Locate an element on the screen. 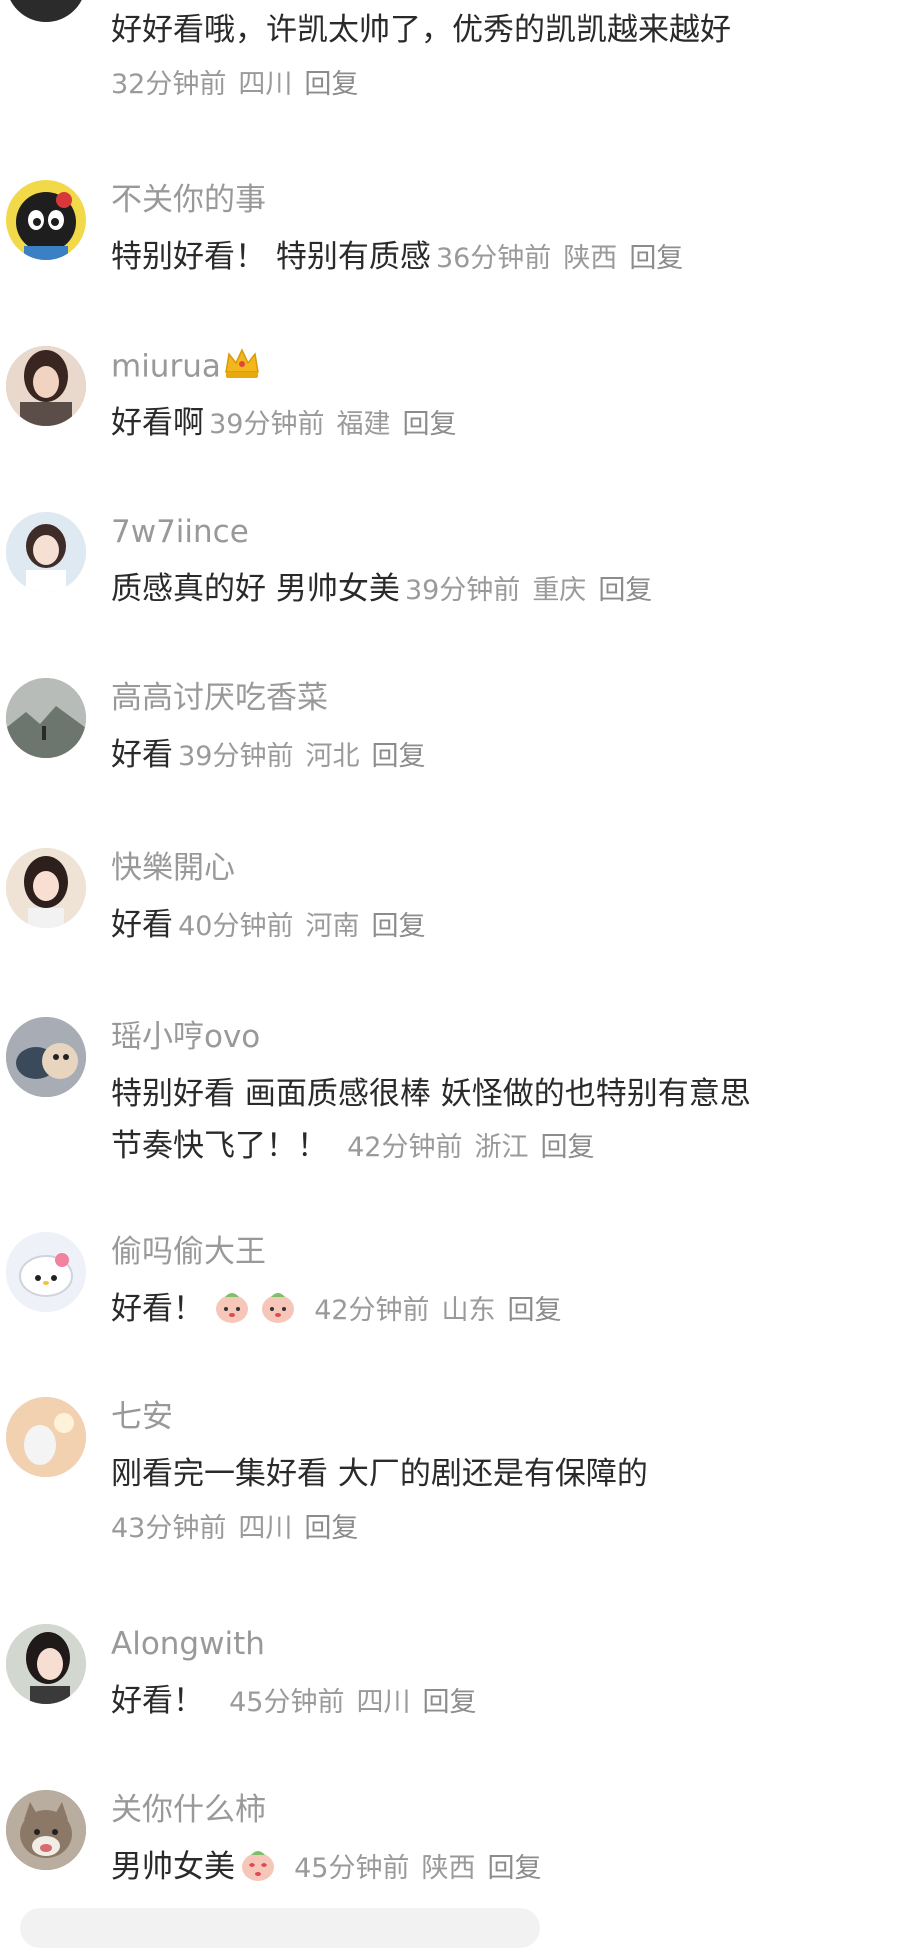 This screenshot has width=897, height=1948. comment-meta: 45分钟前 陕西 回复 is located at coordinates (423, 1868).